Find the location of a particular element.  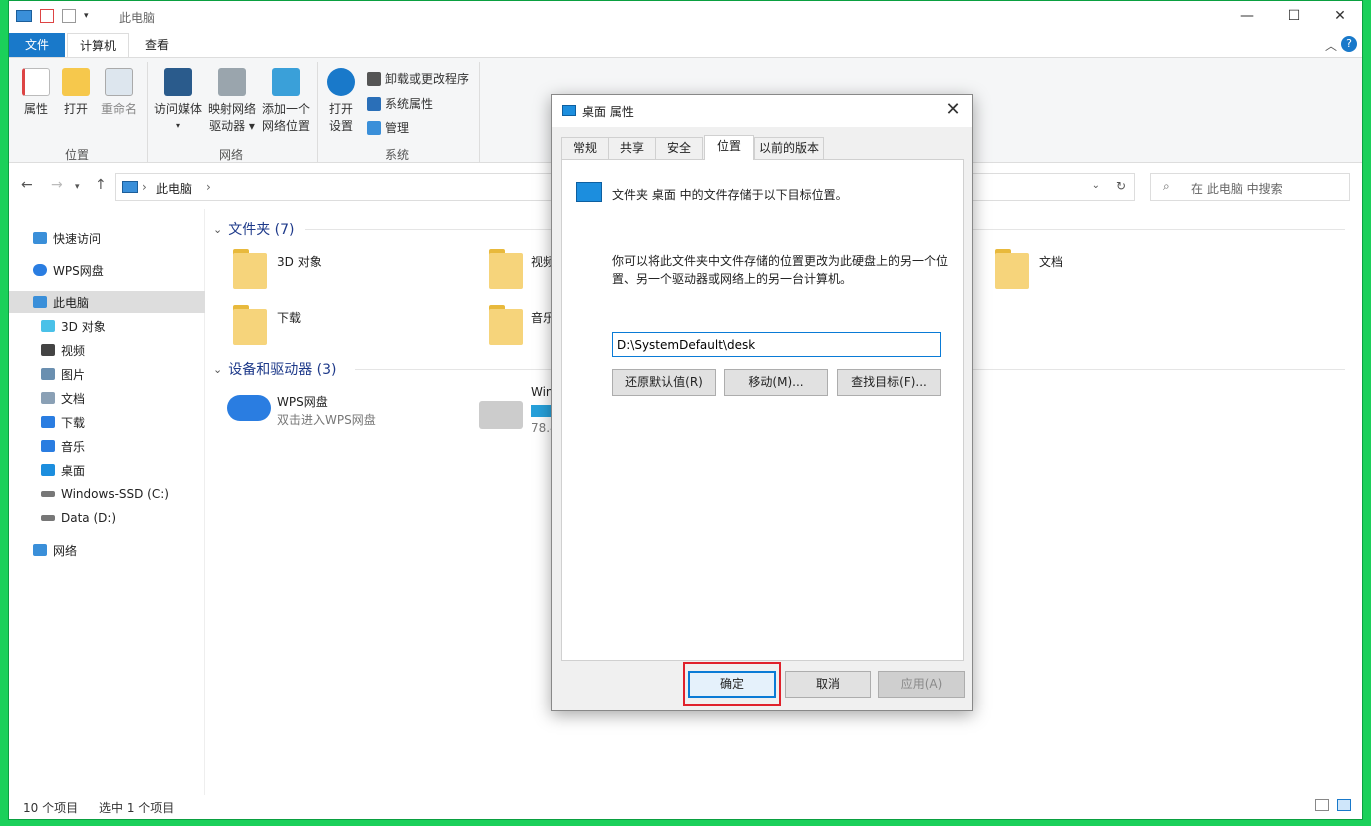

sidebar-item-videos: 视频 is located at coordinates (107, 350).